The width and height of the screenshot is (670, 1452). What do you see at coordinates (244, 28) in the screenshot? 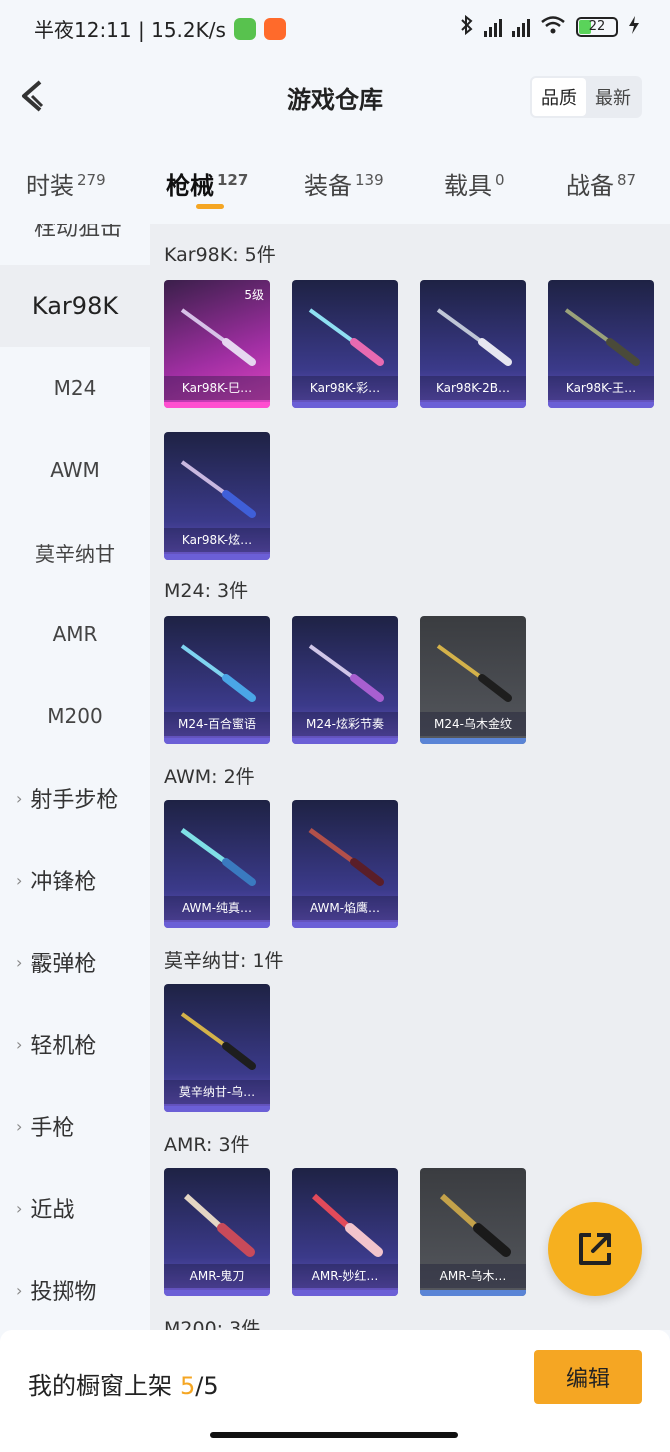
I see `app-notification-icon` at bounding box center [244, 28].